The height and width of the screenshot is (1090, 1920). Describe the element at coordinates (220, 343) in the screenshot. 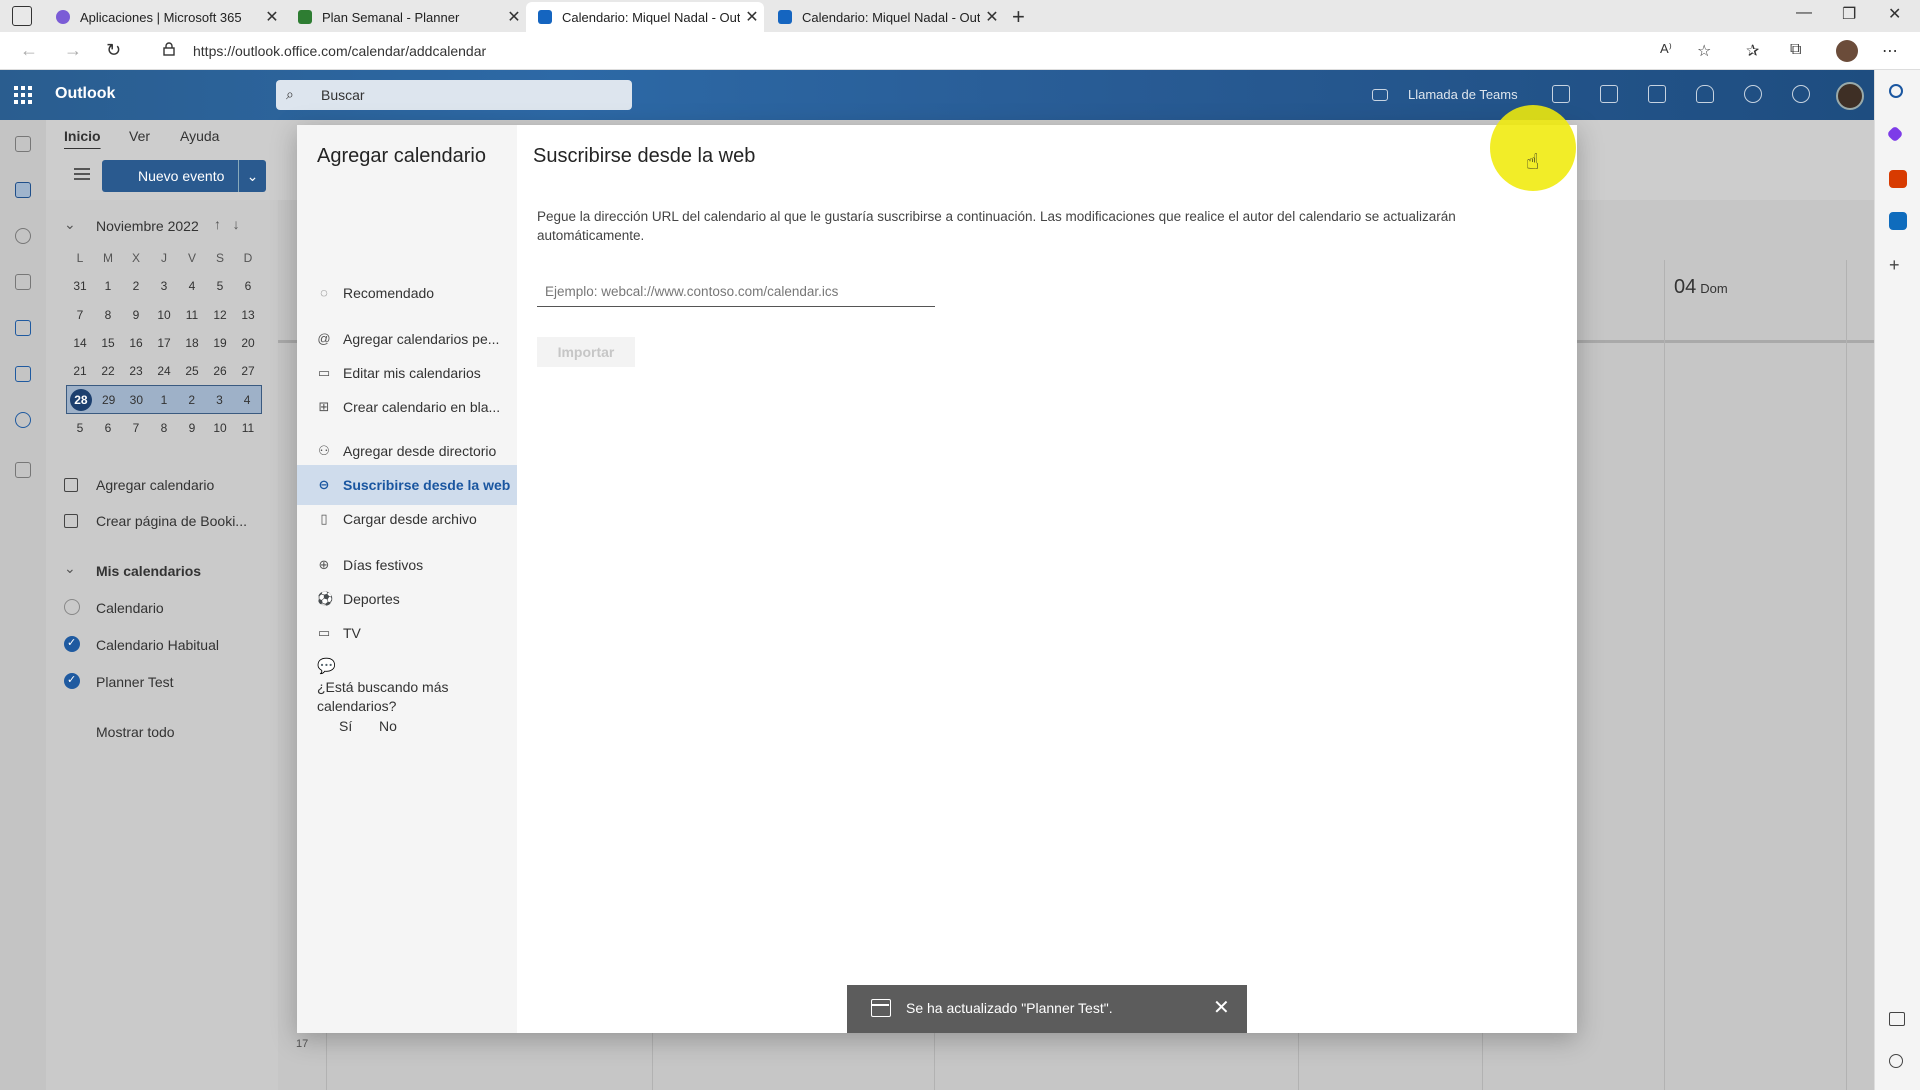

I see `mini-calendar-day: 19` at that location.